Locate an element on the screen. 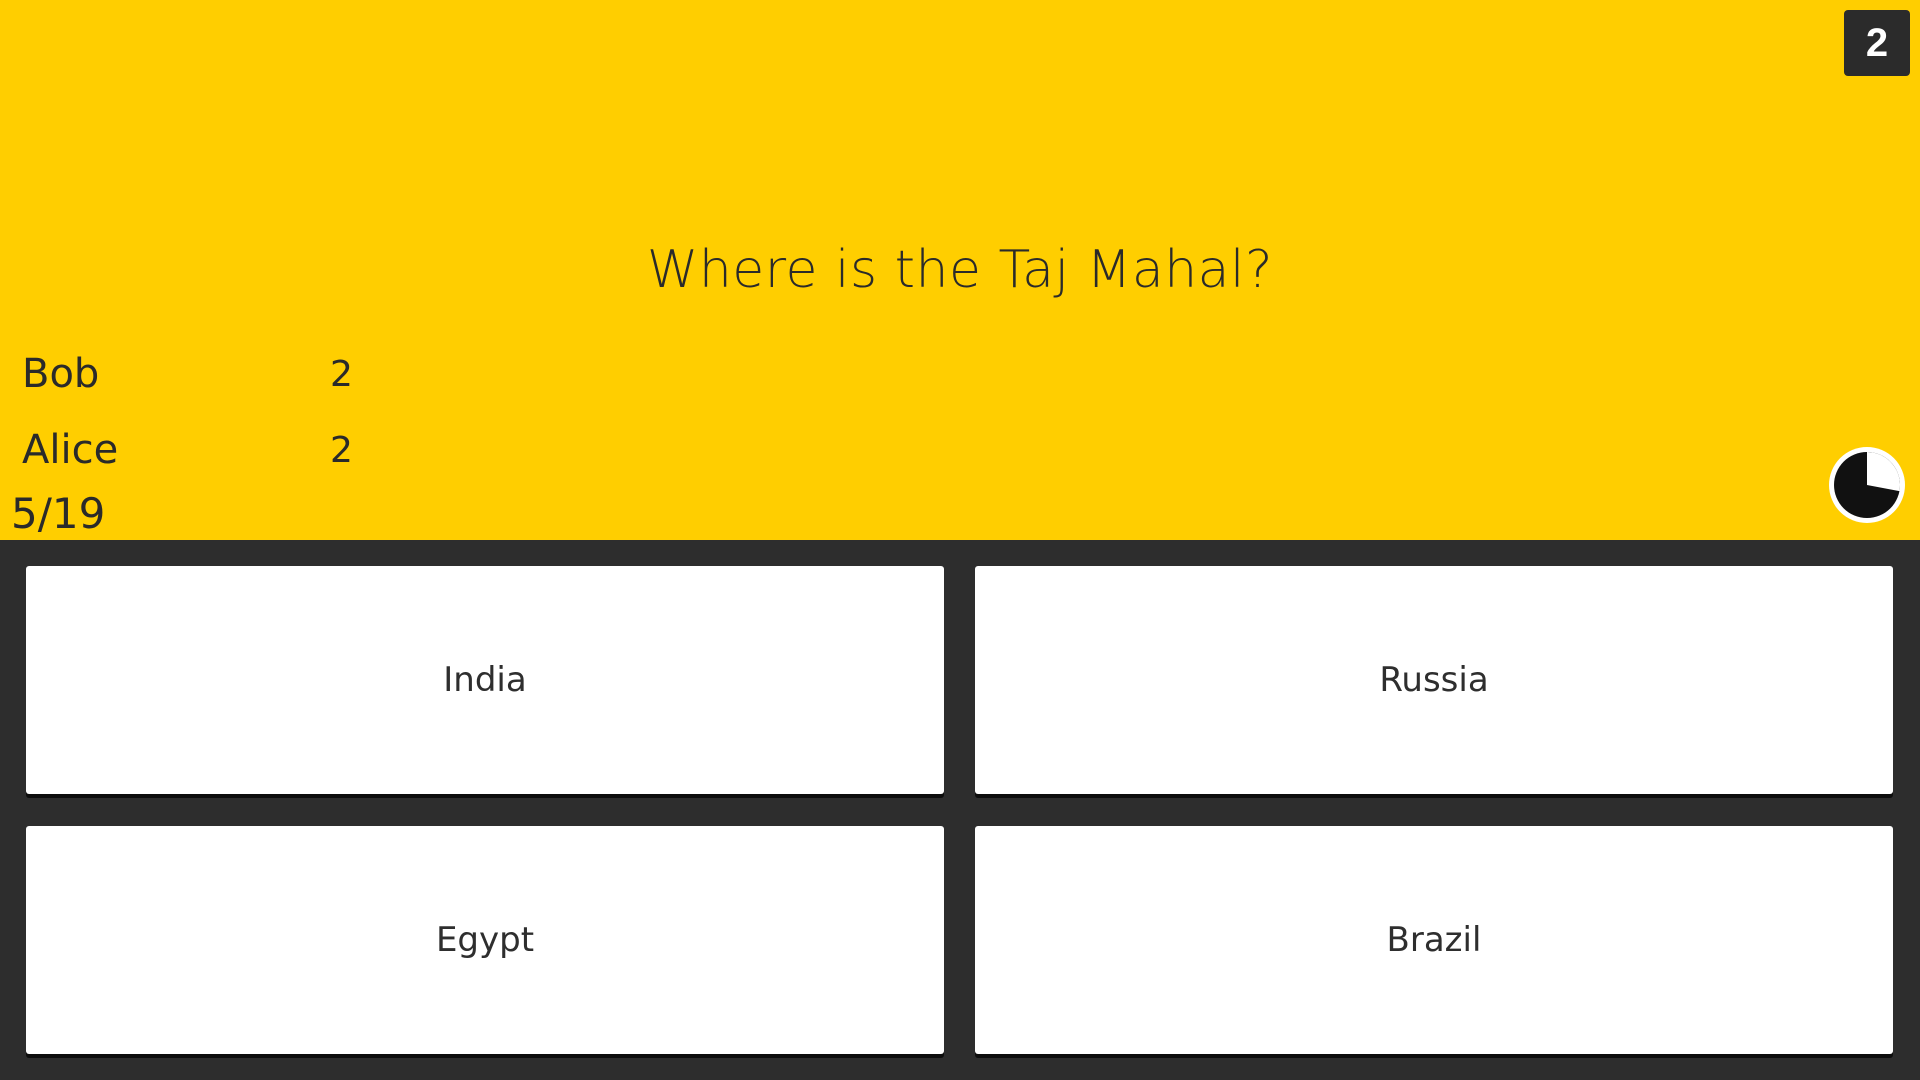 The image size is (1920, 1080). pie-timer-icon is located at coordinates (1867, 485).